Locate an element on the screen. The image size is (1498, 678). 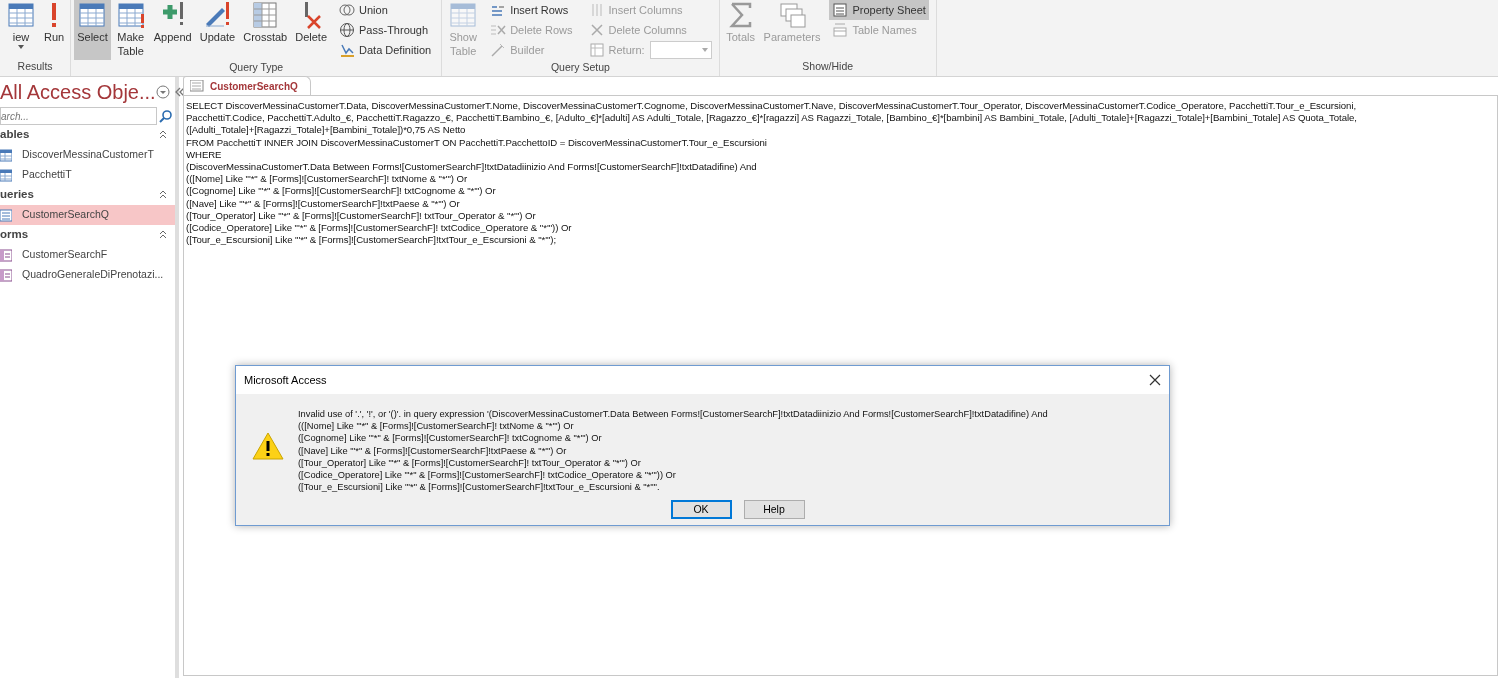
union-icon is located at coordinates (347, 10).